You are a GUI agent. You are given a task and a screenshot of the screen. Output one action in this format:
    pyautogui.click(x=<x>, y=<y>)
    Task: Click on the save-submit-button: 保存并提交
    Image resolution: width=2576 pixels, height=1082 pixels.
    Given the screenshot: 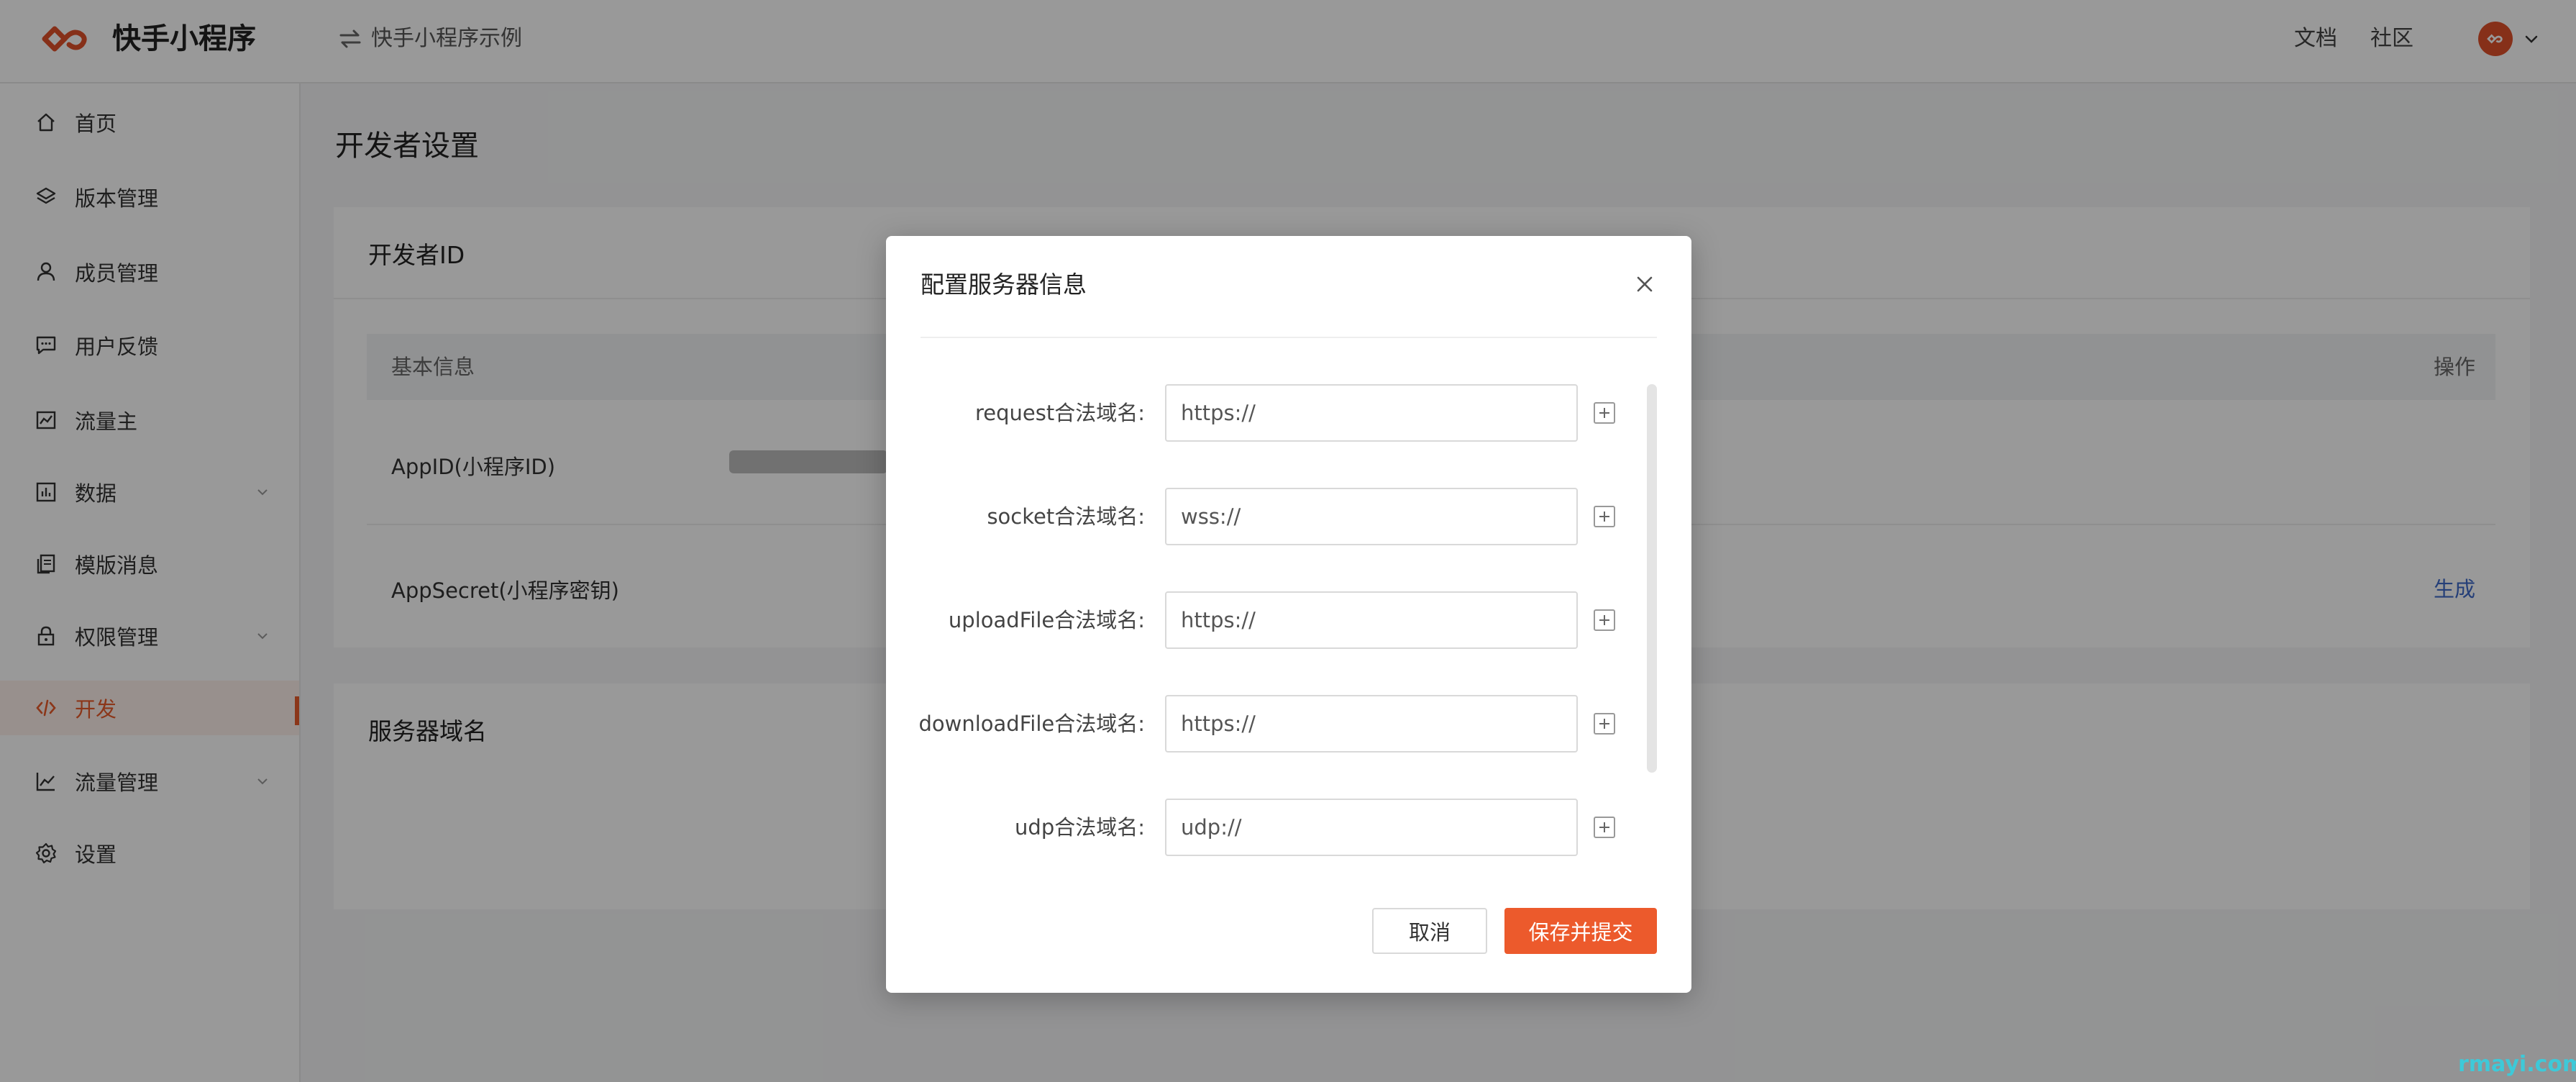 What is the action you would take?
    pyautogui.click(x=1581, y=931)
    